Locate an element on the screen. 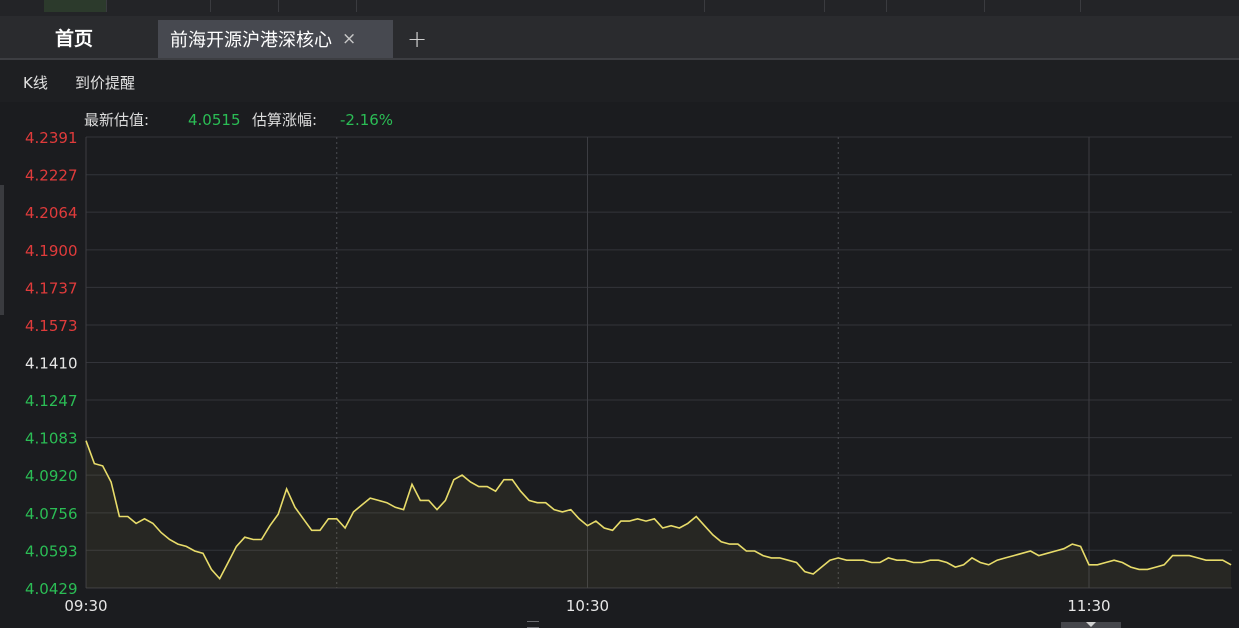 Image resolution: width=1239 pixels, height=628 pixels. y-tick-label: 4.2391 is located at coordinates (51, 138).